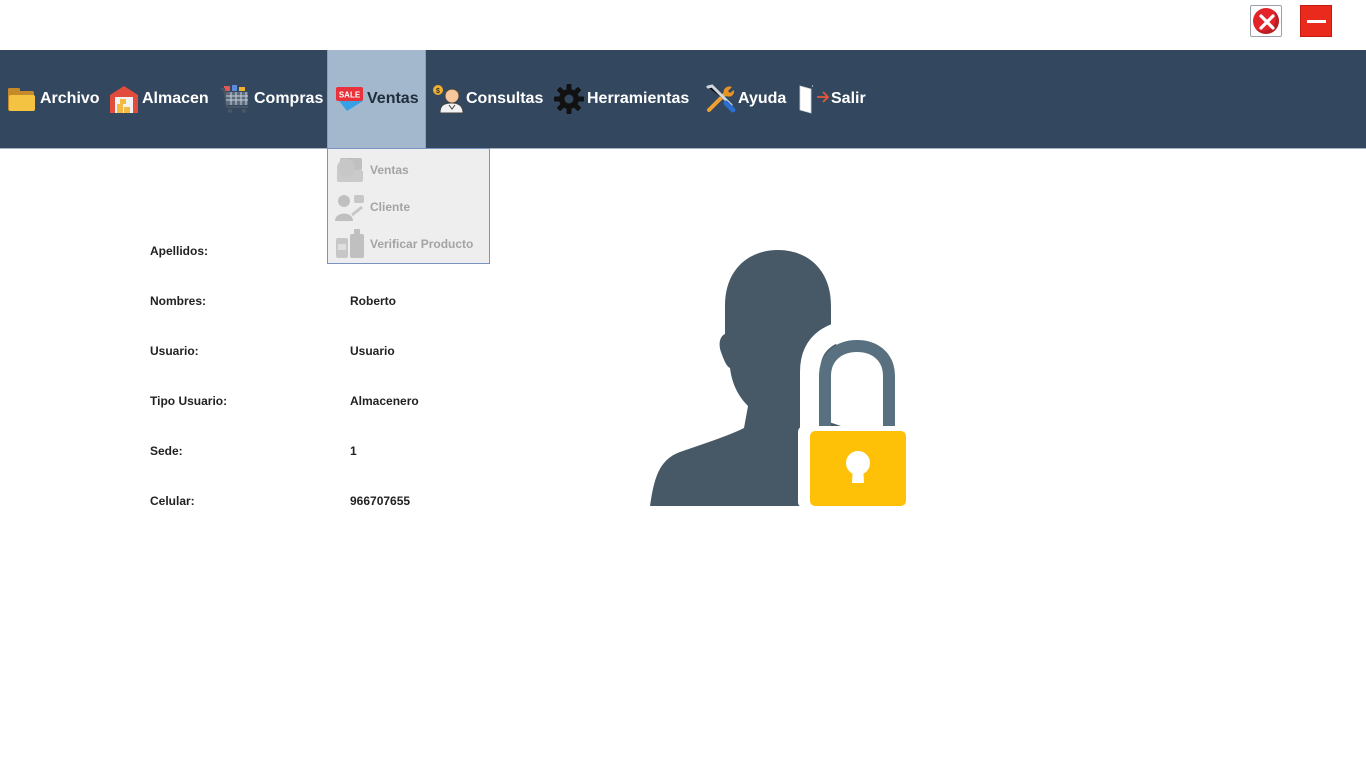 This screenshot has height=768, width=1366. Describe the element at coordinates (372, 351) in the screenshot. I see `usuario-value: Usuario` at that location.